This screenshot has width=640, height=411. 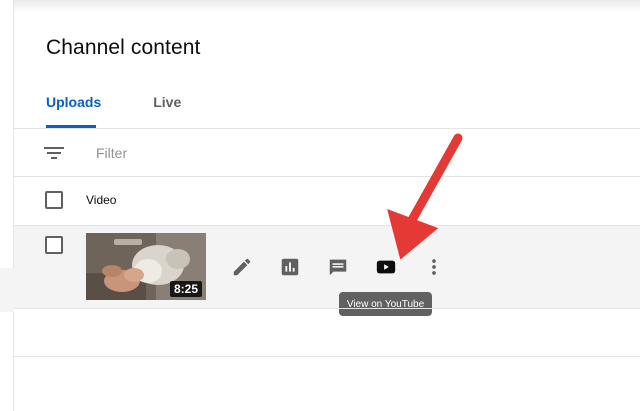 I want to click on youtube-play-icon, so click(x=386, y=267).